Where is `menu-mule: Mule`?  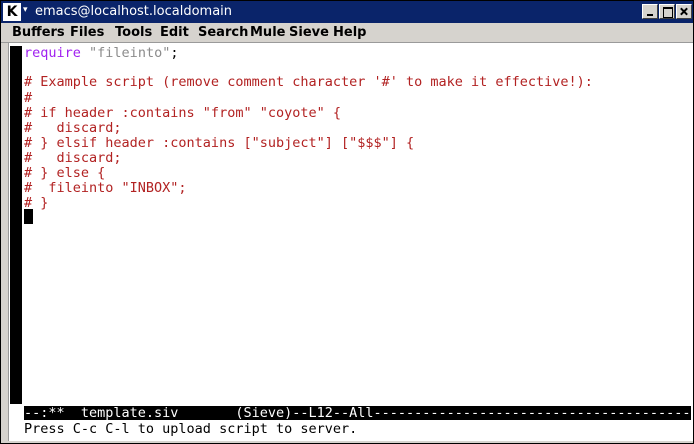
menu-mule: Mule is located at coordinates (267, 32).